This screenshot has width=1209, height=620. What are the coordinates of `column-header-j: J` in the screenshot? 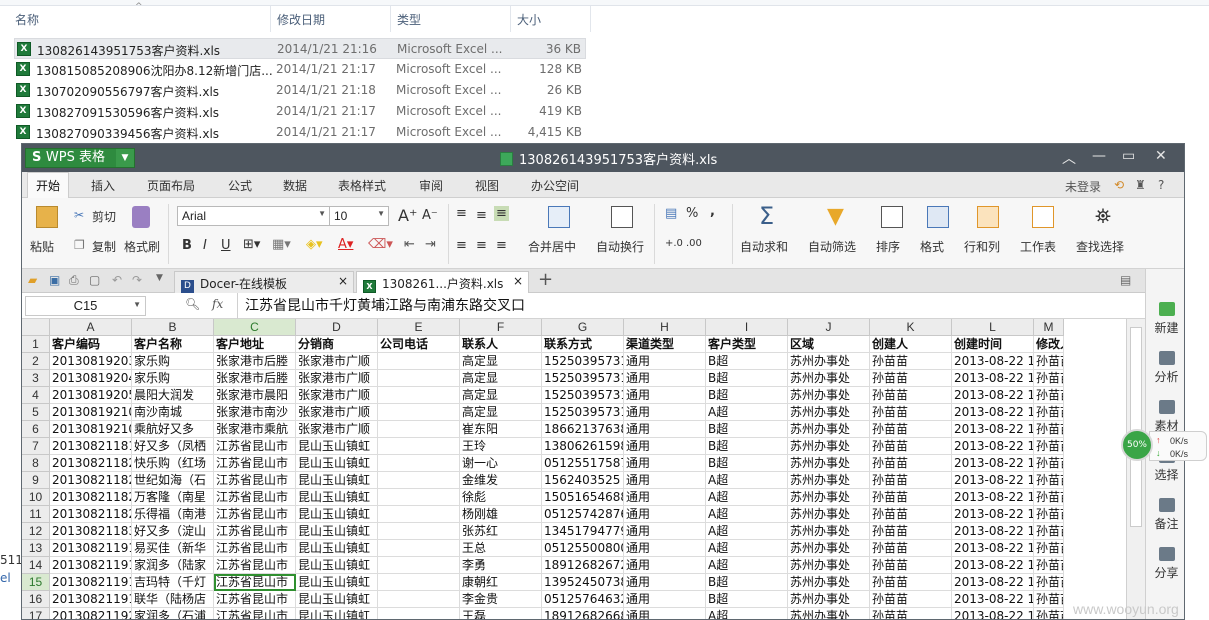 It's located at (829, 327).